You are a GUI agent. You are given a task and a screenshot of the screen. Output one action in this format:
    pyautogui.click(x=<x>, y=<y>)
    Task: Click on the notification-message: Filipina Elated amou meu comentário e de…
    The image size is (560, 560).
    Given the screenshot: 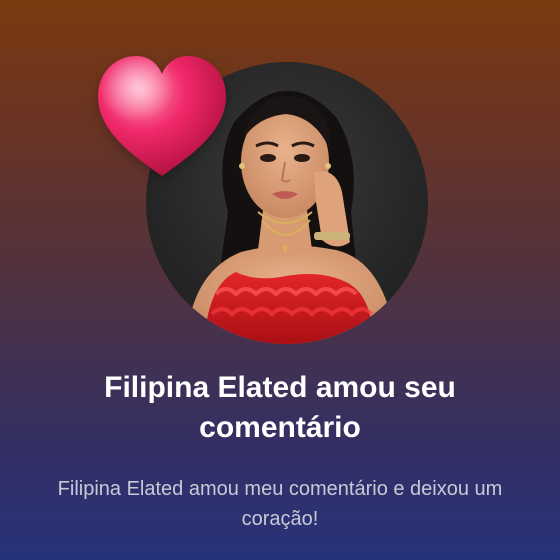 What is the action you would take?
    pyautogui.click(x=280, y=504)
    